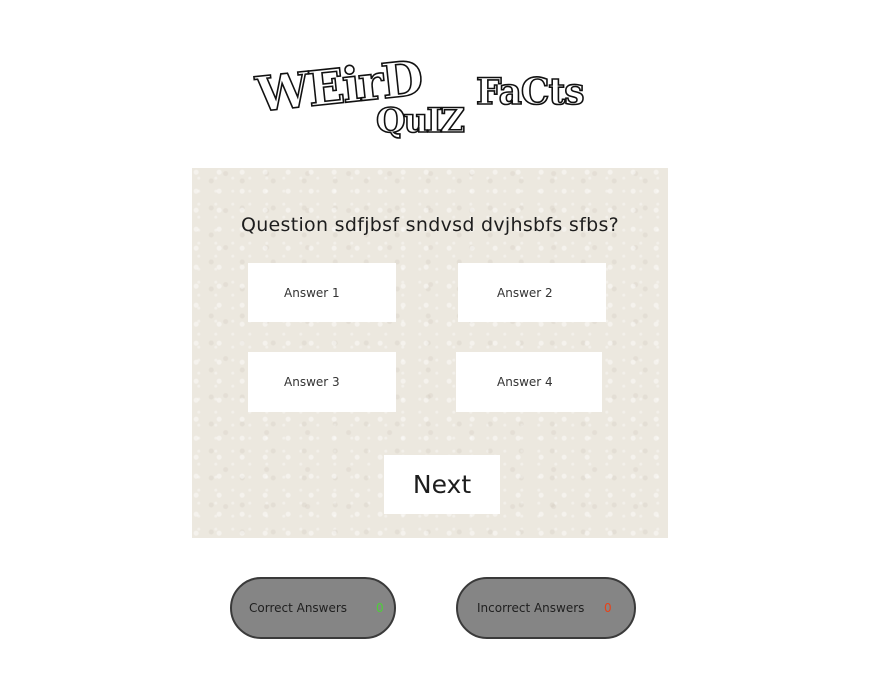 The image size is (876, 675). I want to click on answer-button-4: Answer 4, so click(529, 382).